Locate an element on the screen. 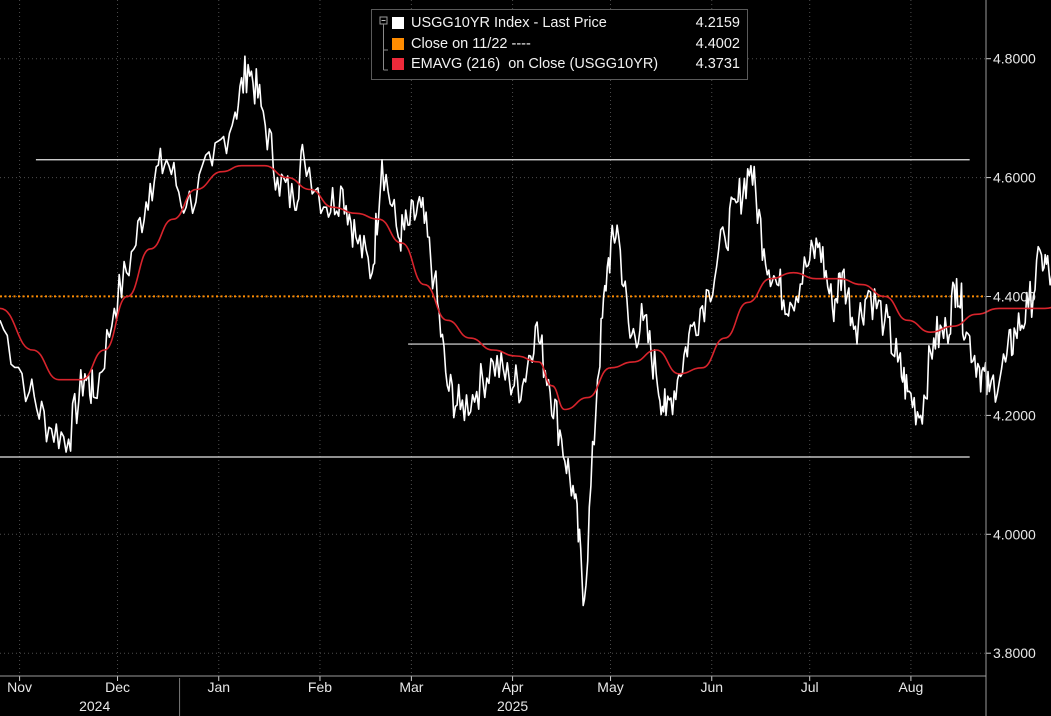  xtick-label: Aug is located at coordinates (910, 687).